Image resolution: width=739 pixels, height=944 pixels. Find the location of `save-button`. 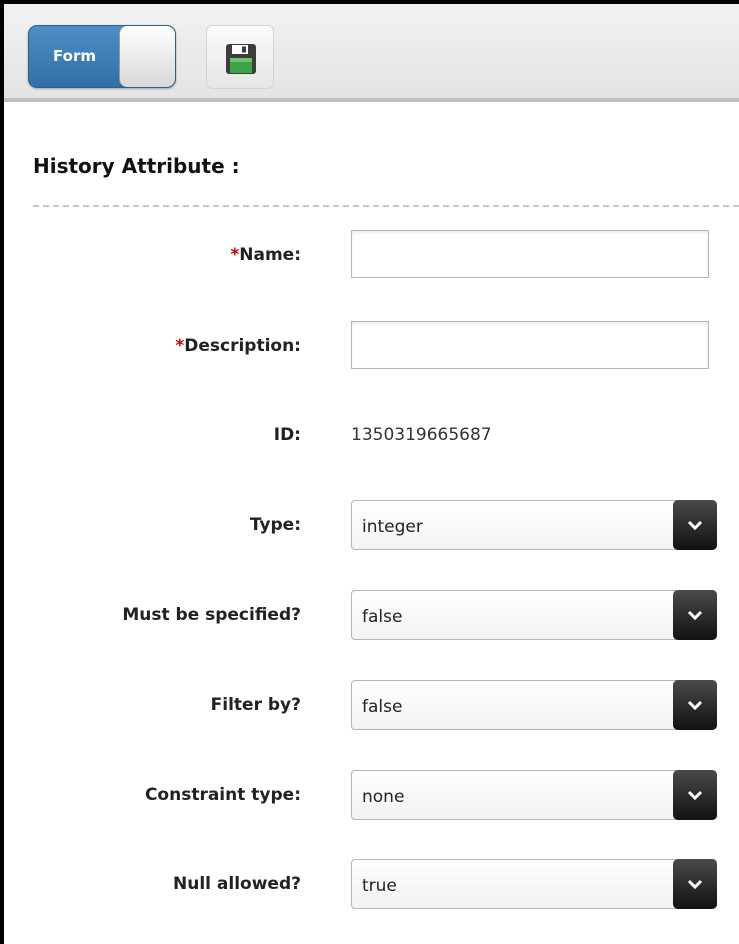

save-button is located at coordinates (240, 57).